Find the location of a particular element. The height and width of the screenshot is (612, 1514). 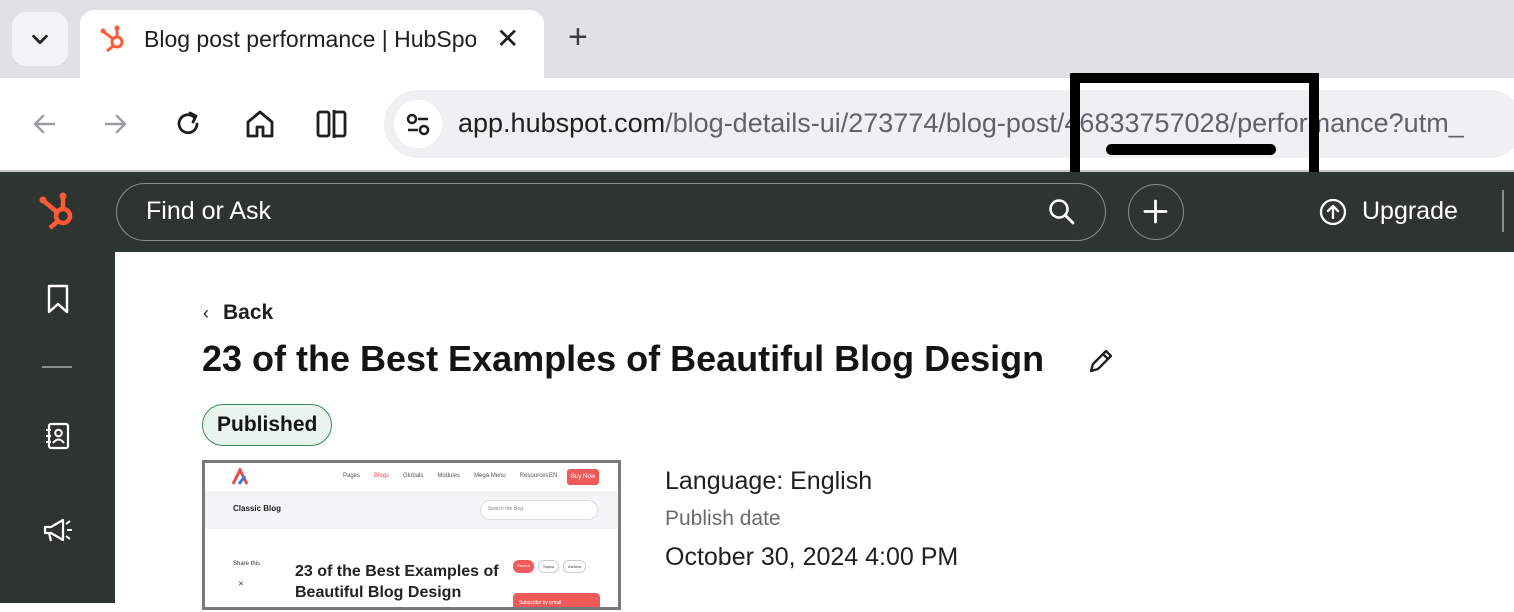

split-view-icon is located at coordinates (332, 124).